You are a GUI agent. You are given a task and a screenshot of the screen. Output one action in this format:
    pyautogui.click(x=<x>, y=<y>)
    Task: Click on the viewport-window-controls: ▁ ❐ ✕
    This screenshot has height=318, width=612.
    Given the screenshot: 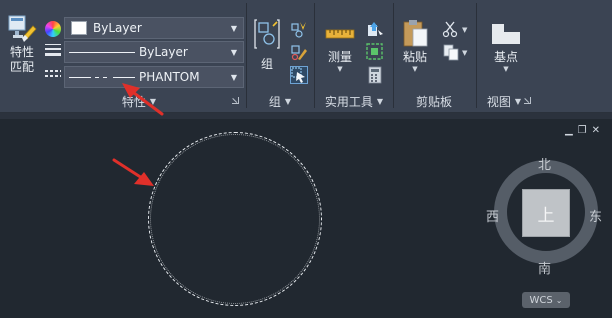 What is the action you would take?
    pyautogui.click(x=582, y=130)
    